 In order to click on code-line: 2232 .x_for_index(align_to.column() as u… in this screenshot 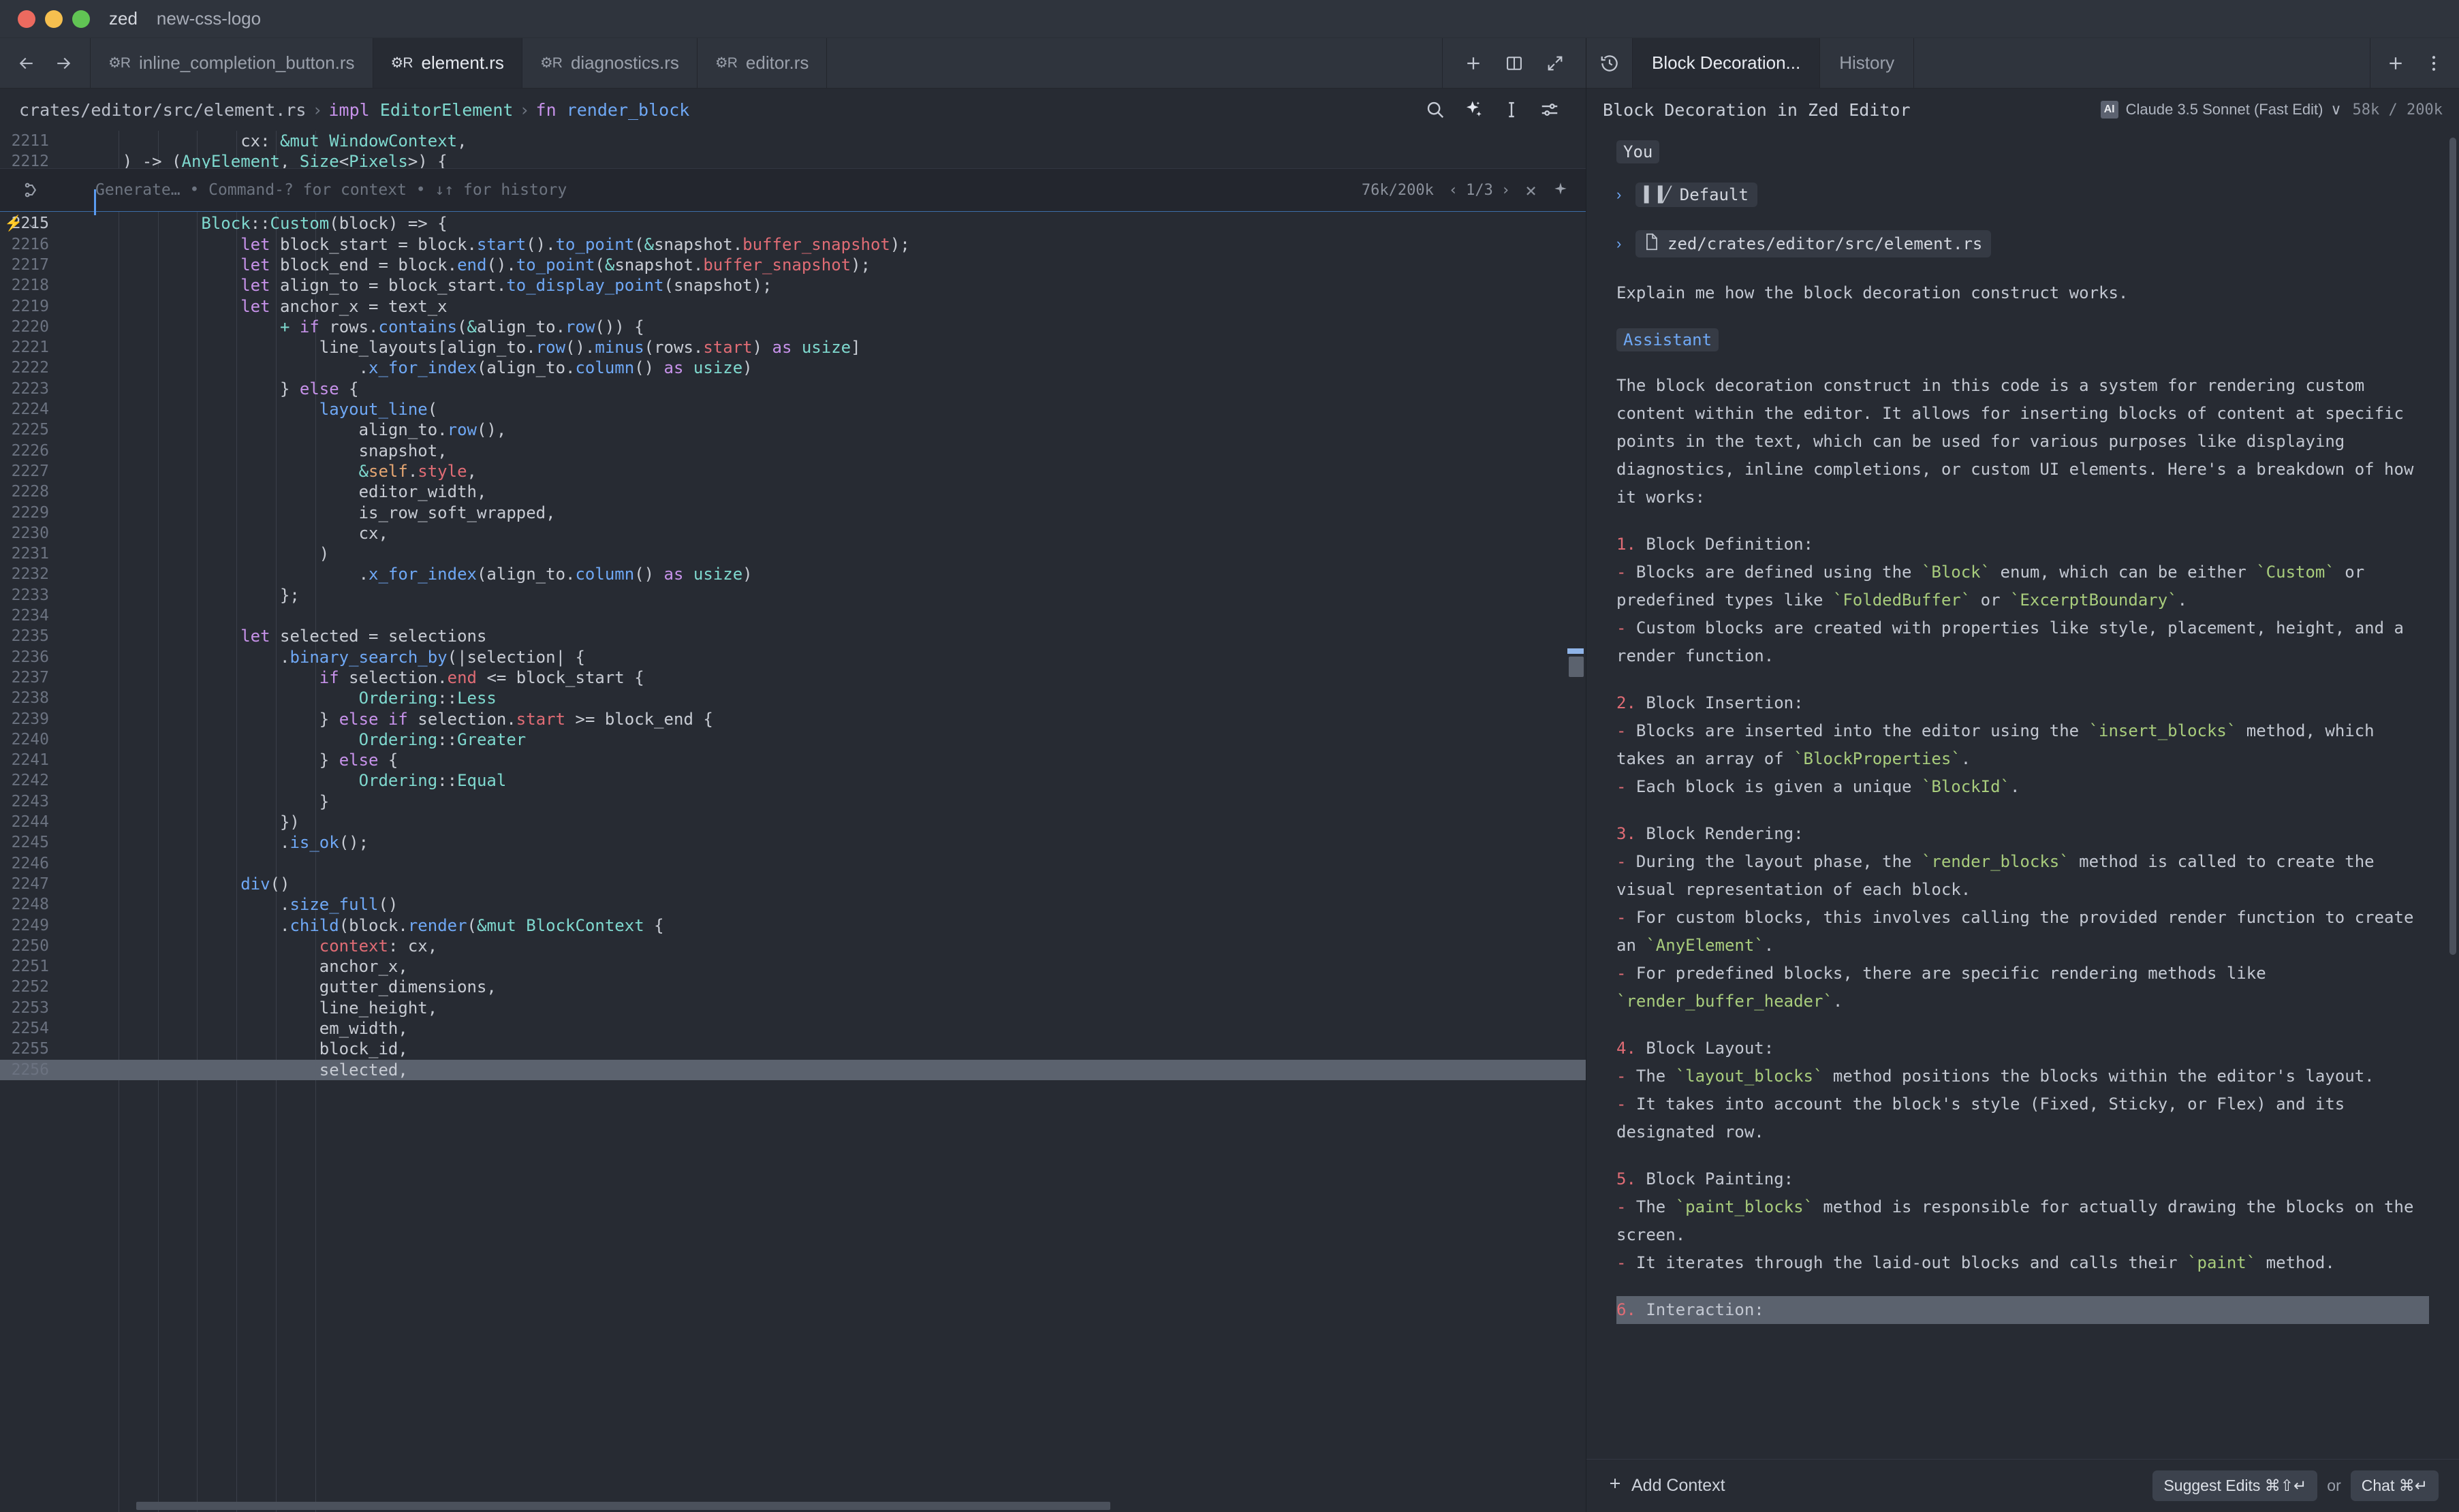, I will do `click(793, 574)`.